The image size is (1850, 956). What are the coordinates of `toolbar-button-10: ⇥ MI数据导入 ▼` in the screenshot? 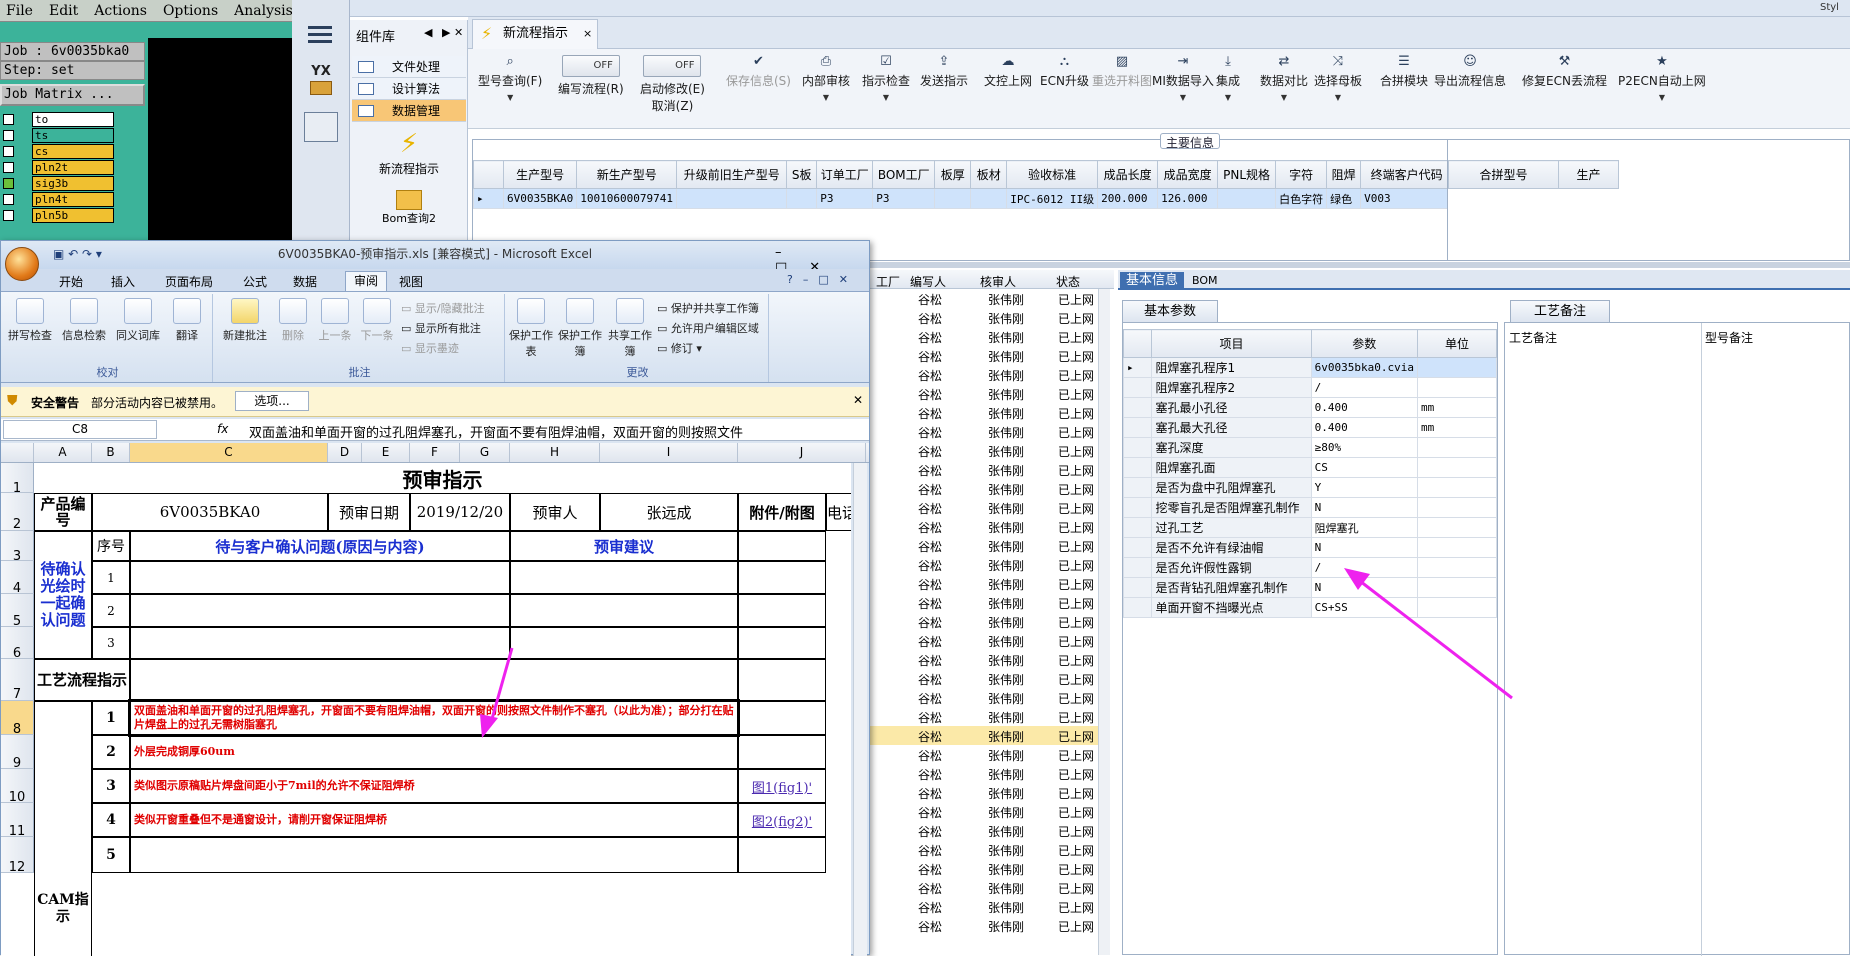 It's located at (1183, 78).